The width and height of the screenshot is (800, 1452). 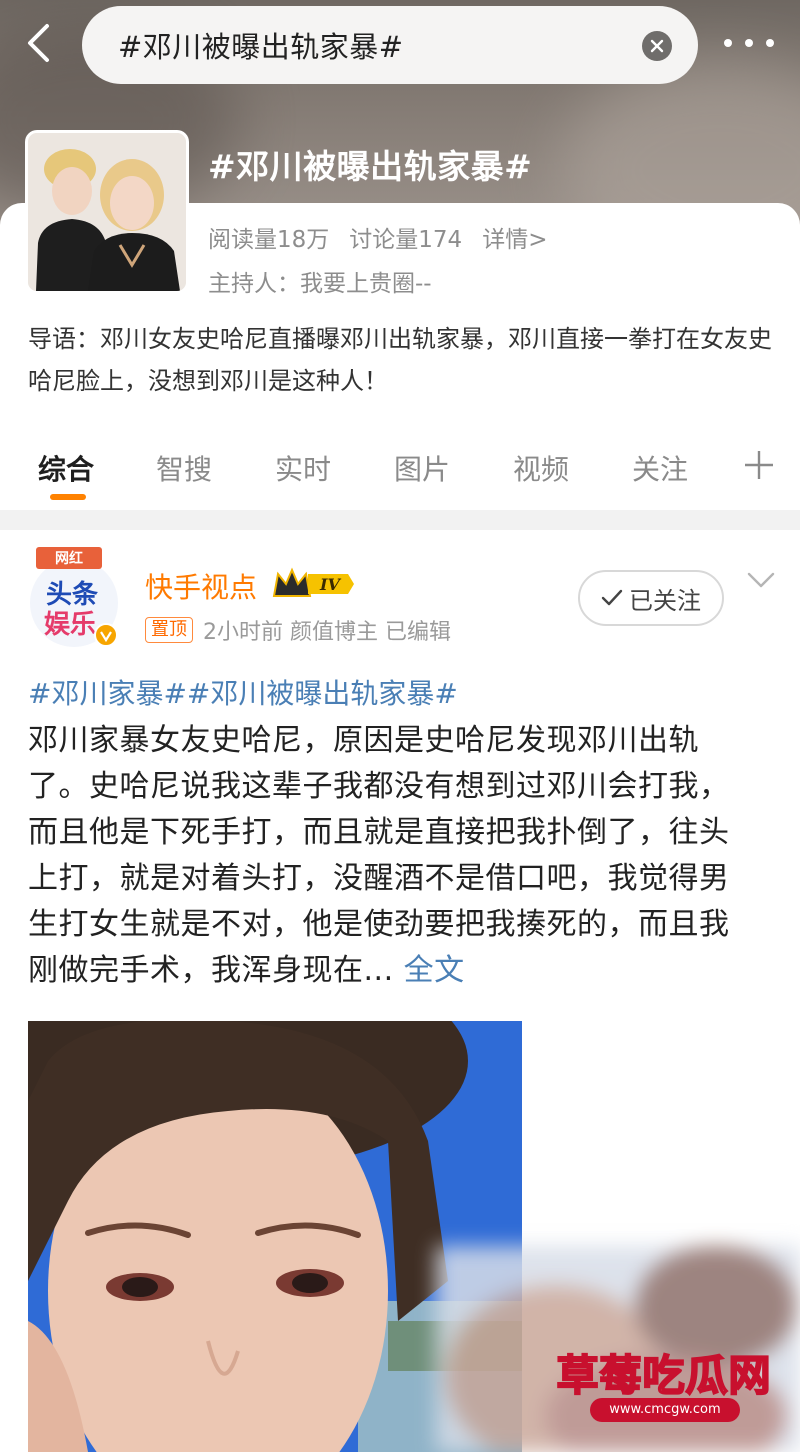 I want to click on topic-host: 主持人：我要上贵圈--, so click(x=320, y=281).